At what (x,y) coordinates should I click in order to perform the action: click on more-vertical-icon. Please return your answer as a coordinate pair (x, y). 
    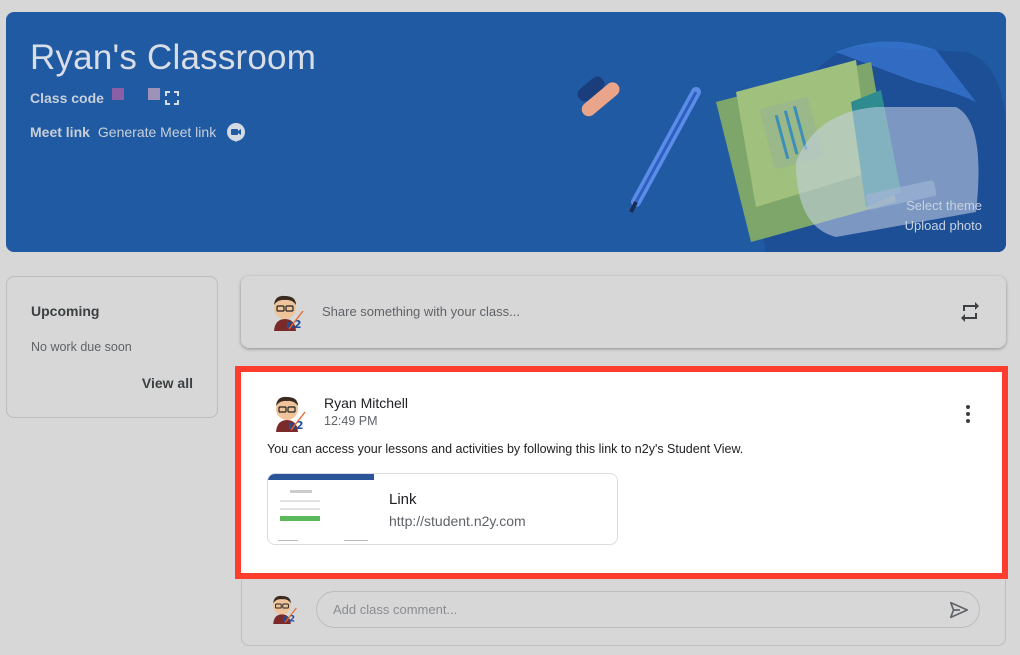
    Looking at the image, I should click on (968, 414).